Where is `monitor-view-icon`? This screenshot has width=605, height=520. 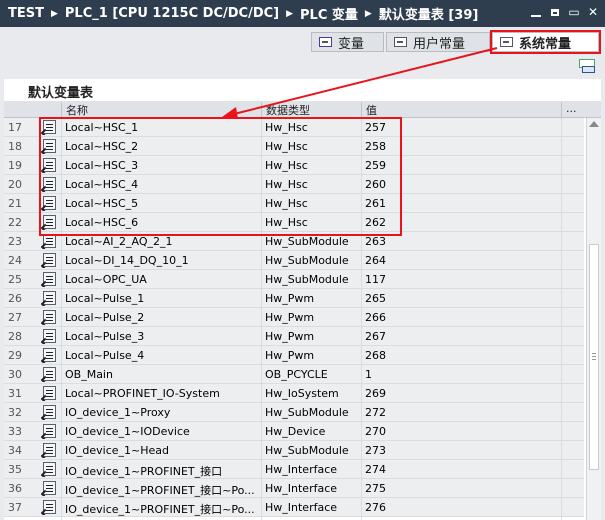 monitor-view-icon is located at coordinates (587, 66).